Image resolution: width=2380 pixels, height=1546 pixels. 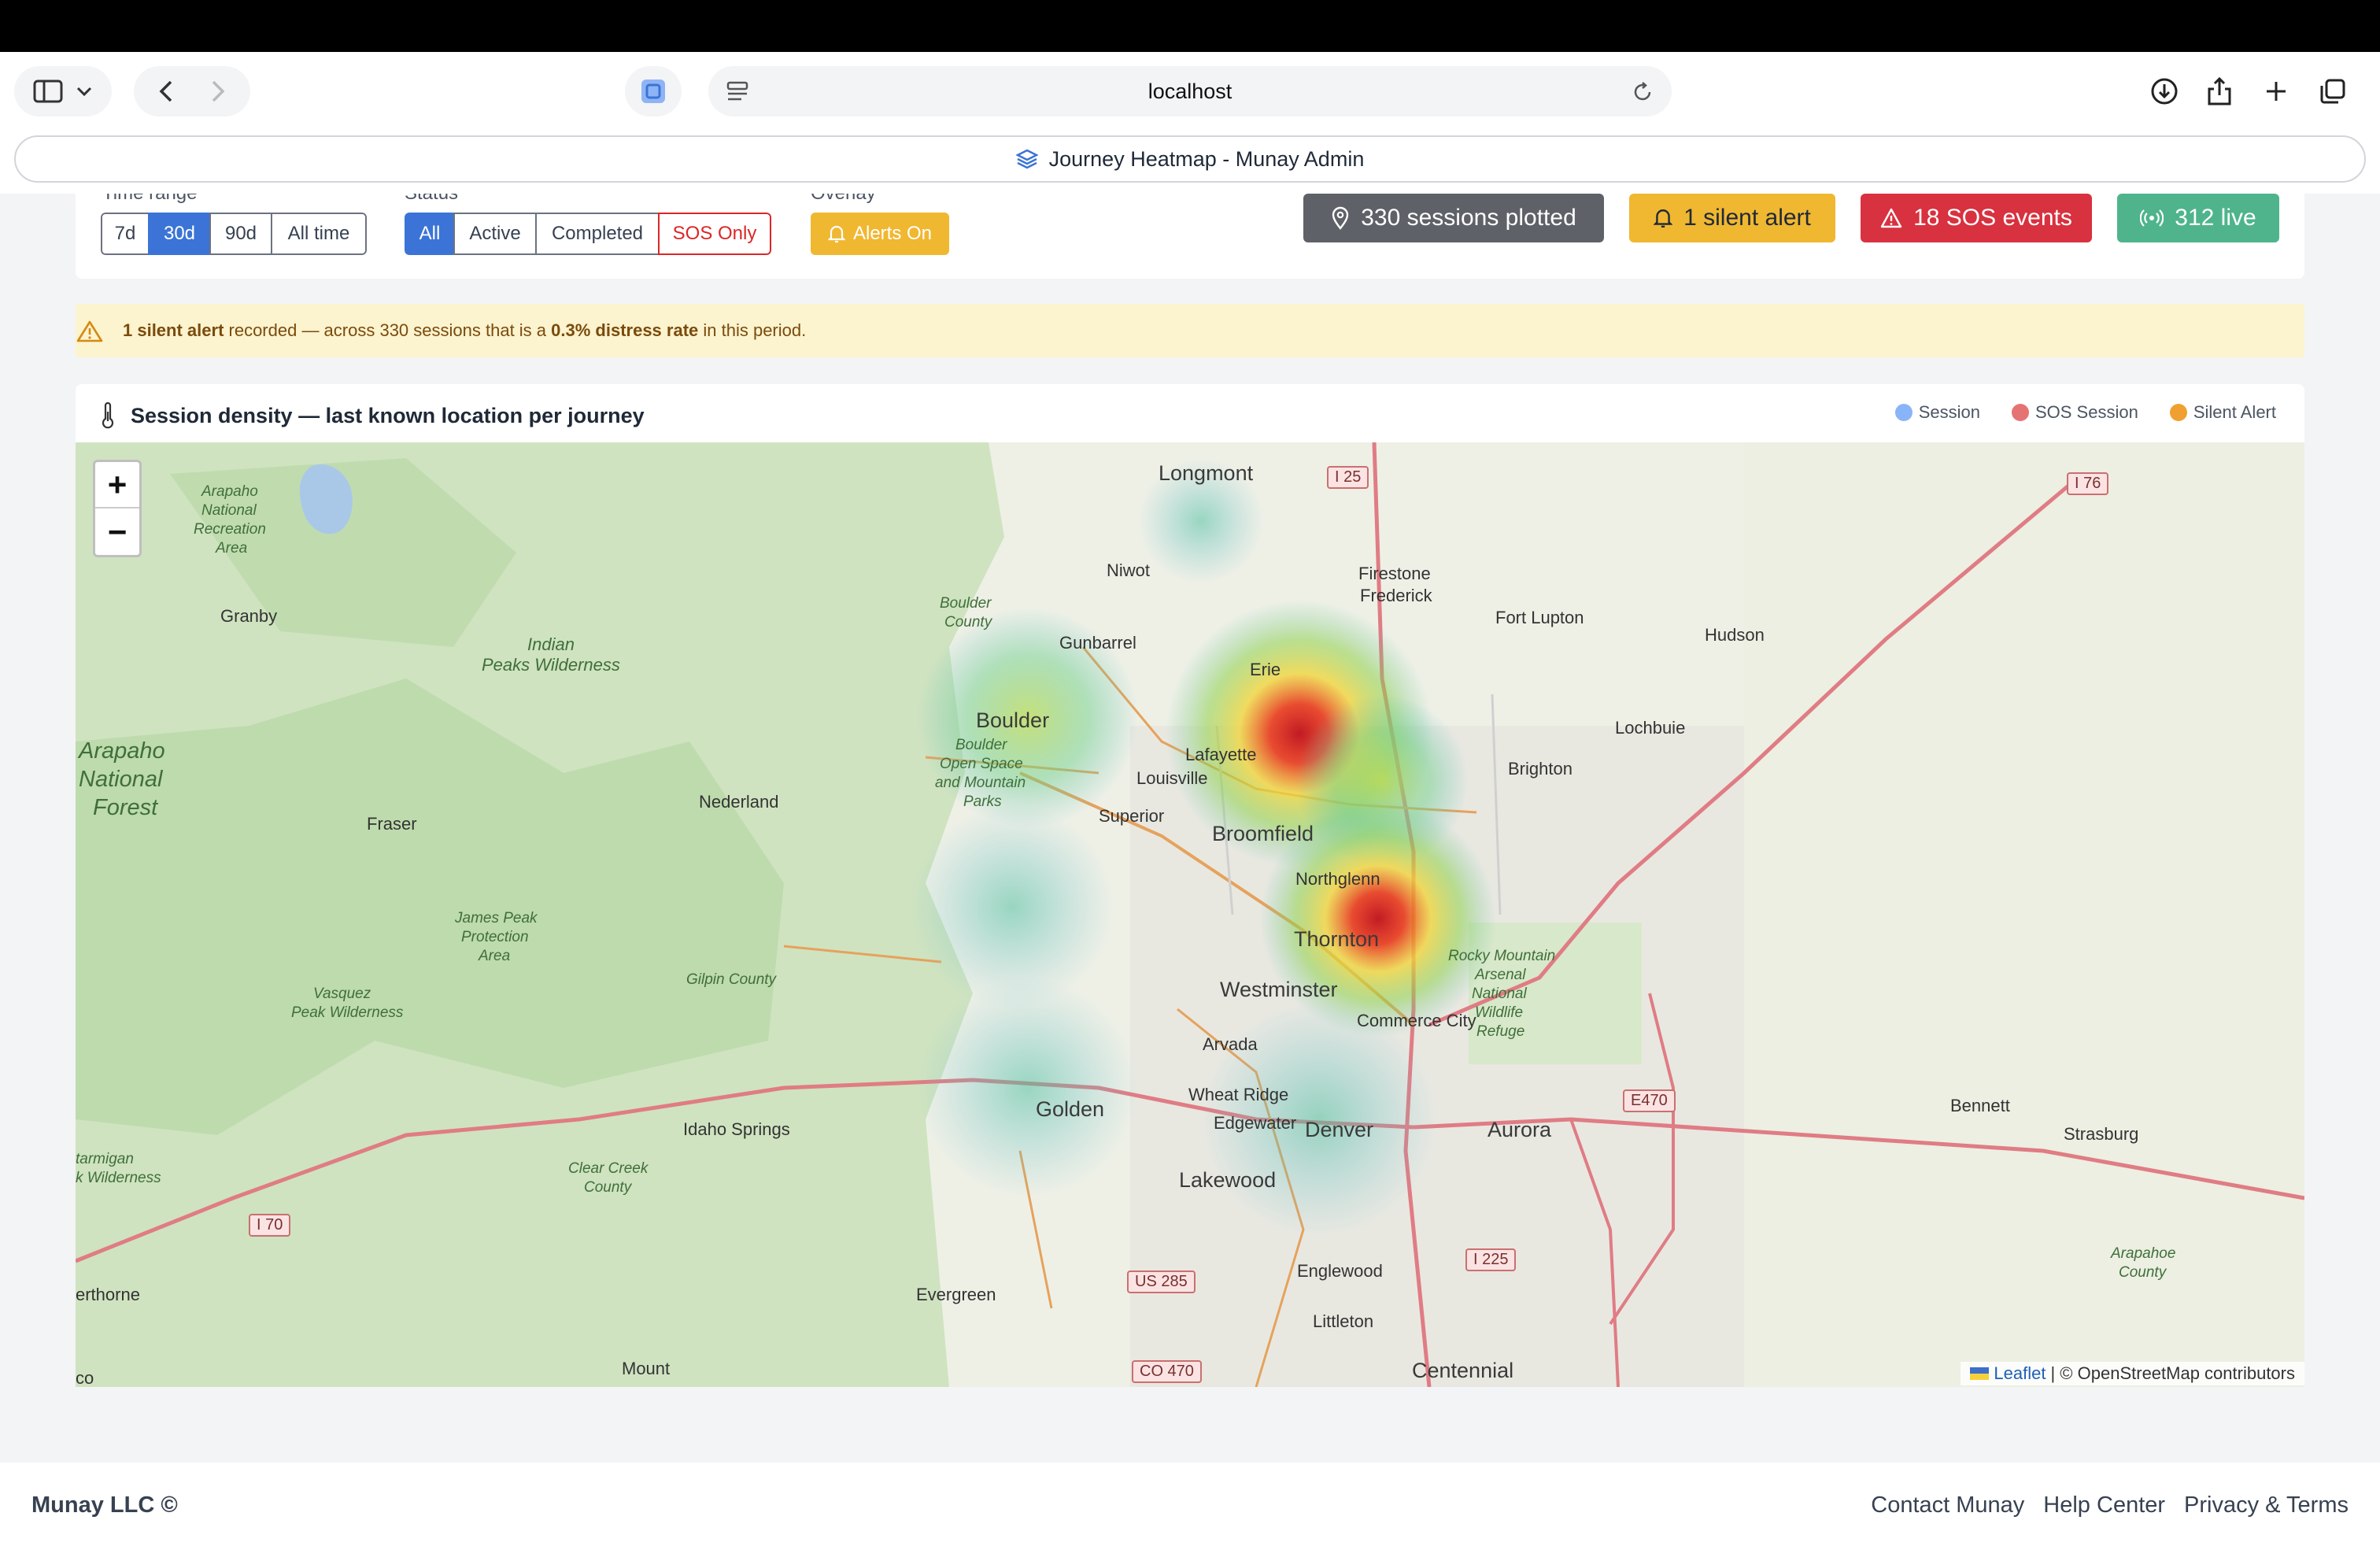 I want to click on place-broomfield: Broomfield, so click(x=1263, y=834).